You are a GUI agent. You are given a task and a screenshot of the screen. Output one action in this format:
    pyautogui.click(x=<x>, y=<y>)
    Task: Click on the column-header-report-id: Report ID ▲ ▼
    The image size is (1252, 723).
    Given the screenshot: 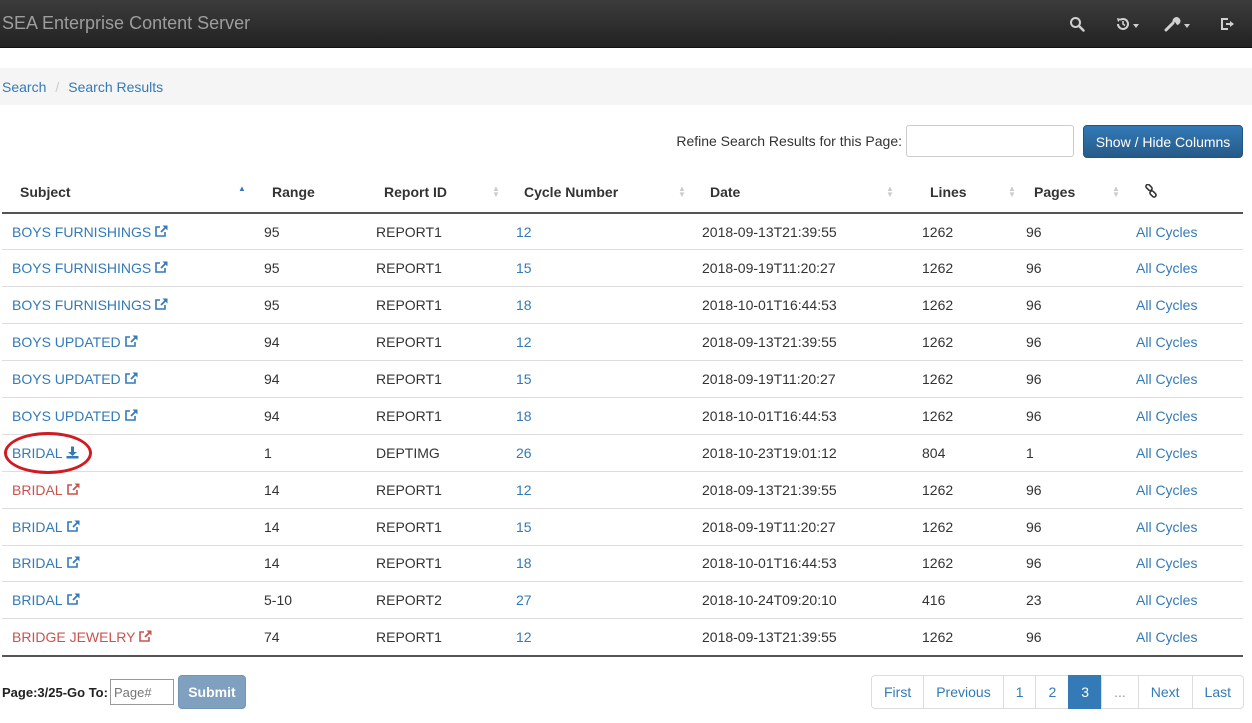 What is the action you would take?
    pyautogui.click(x=434, y=193)
    